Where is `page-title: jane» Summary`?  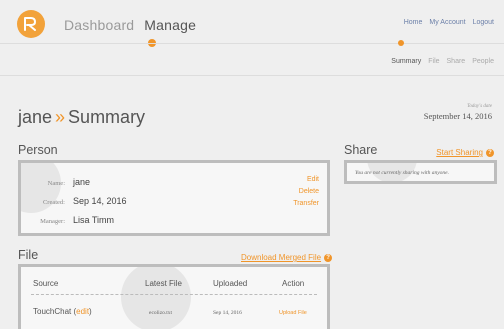 page-title: jane» Summary is located at coordinates (81, 117).